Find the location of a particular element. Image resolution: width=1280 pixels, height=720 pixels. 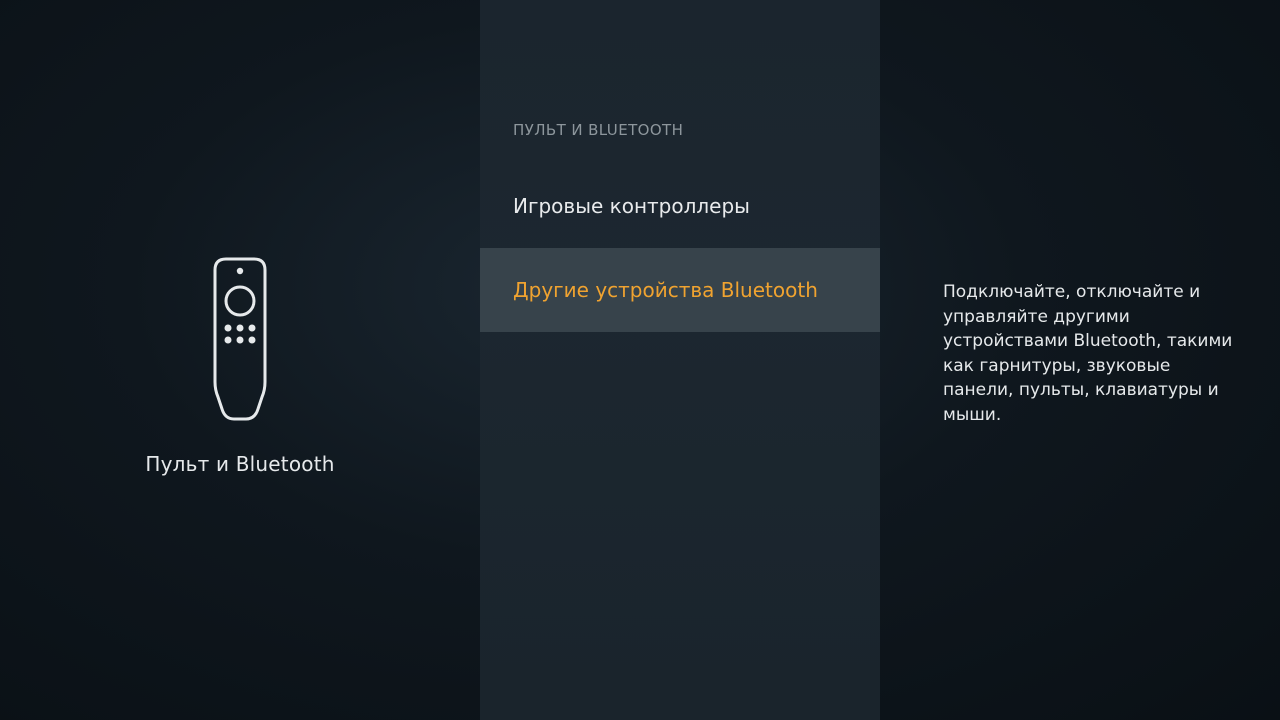

remote-control-icon is located at coordinates (240, 339).